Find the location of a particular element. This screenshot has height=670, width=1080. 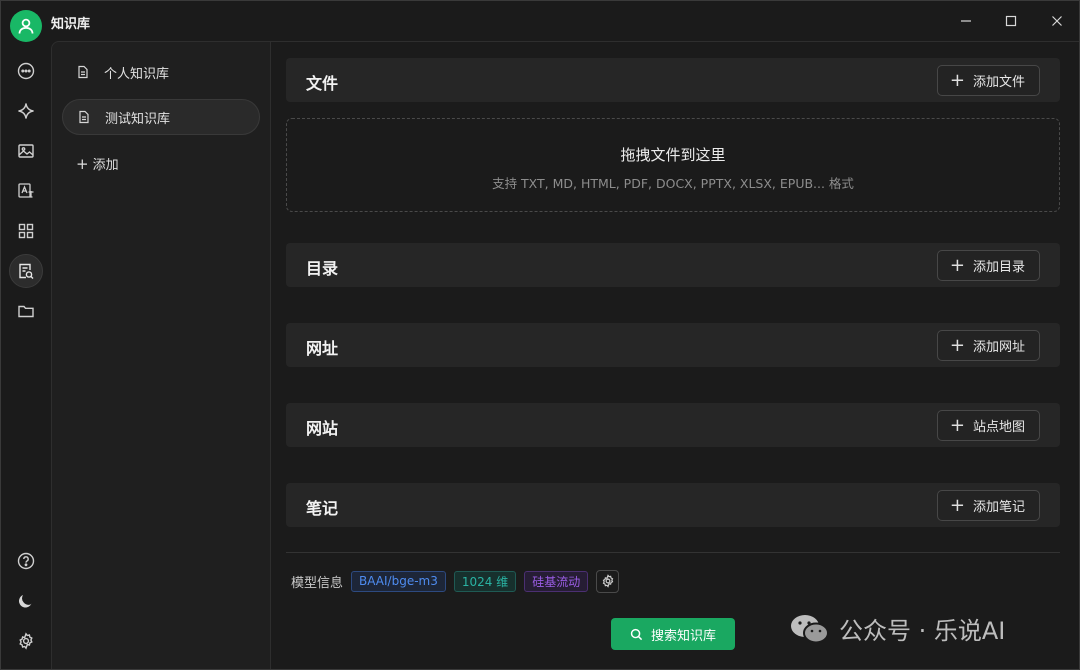

maximize-icon is located at coordinates (1011, 21).